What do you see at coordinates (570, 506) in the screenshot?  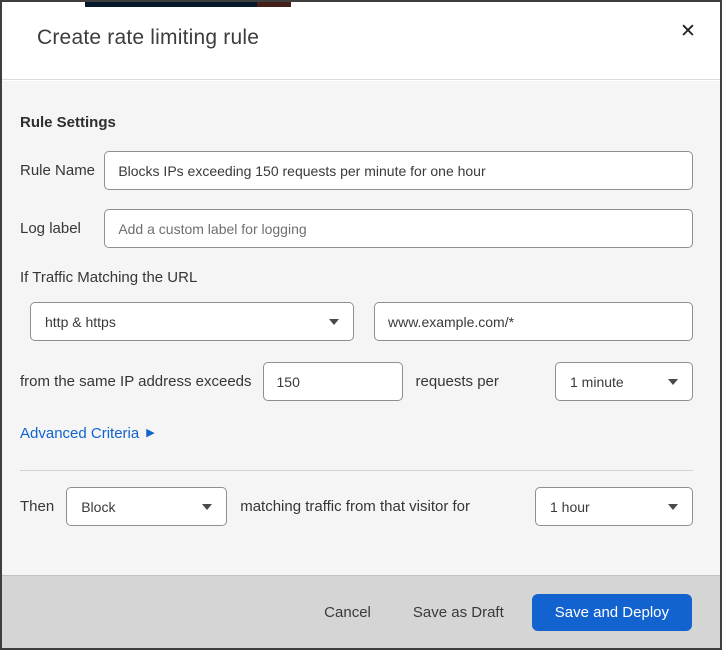 I see `duration-select-value: 1 hour` at bounding box center [570, 506].